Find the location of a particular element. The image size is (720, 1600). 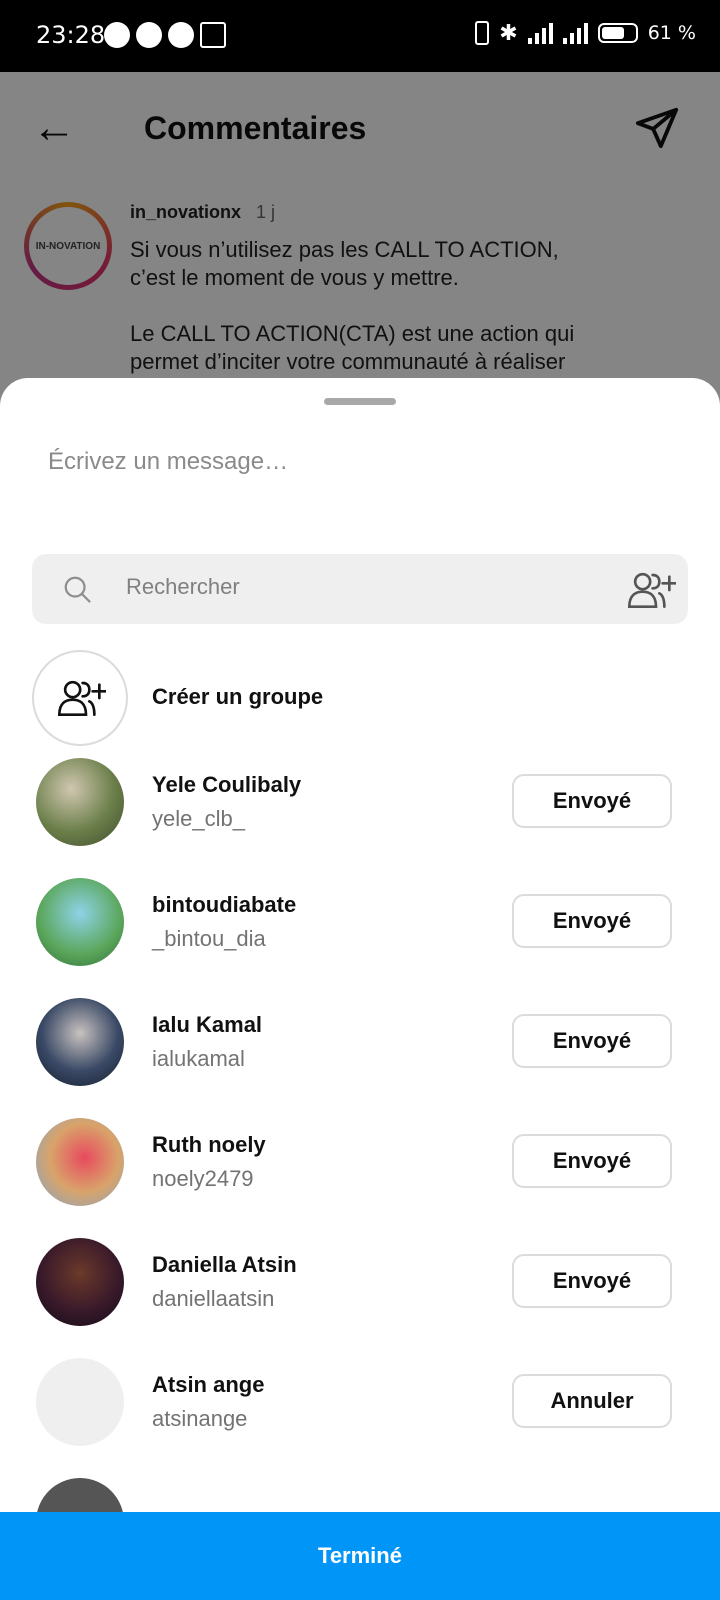

add-group-icon is located at coordinates (81, 698).